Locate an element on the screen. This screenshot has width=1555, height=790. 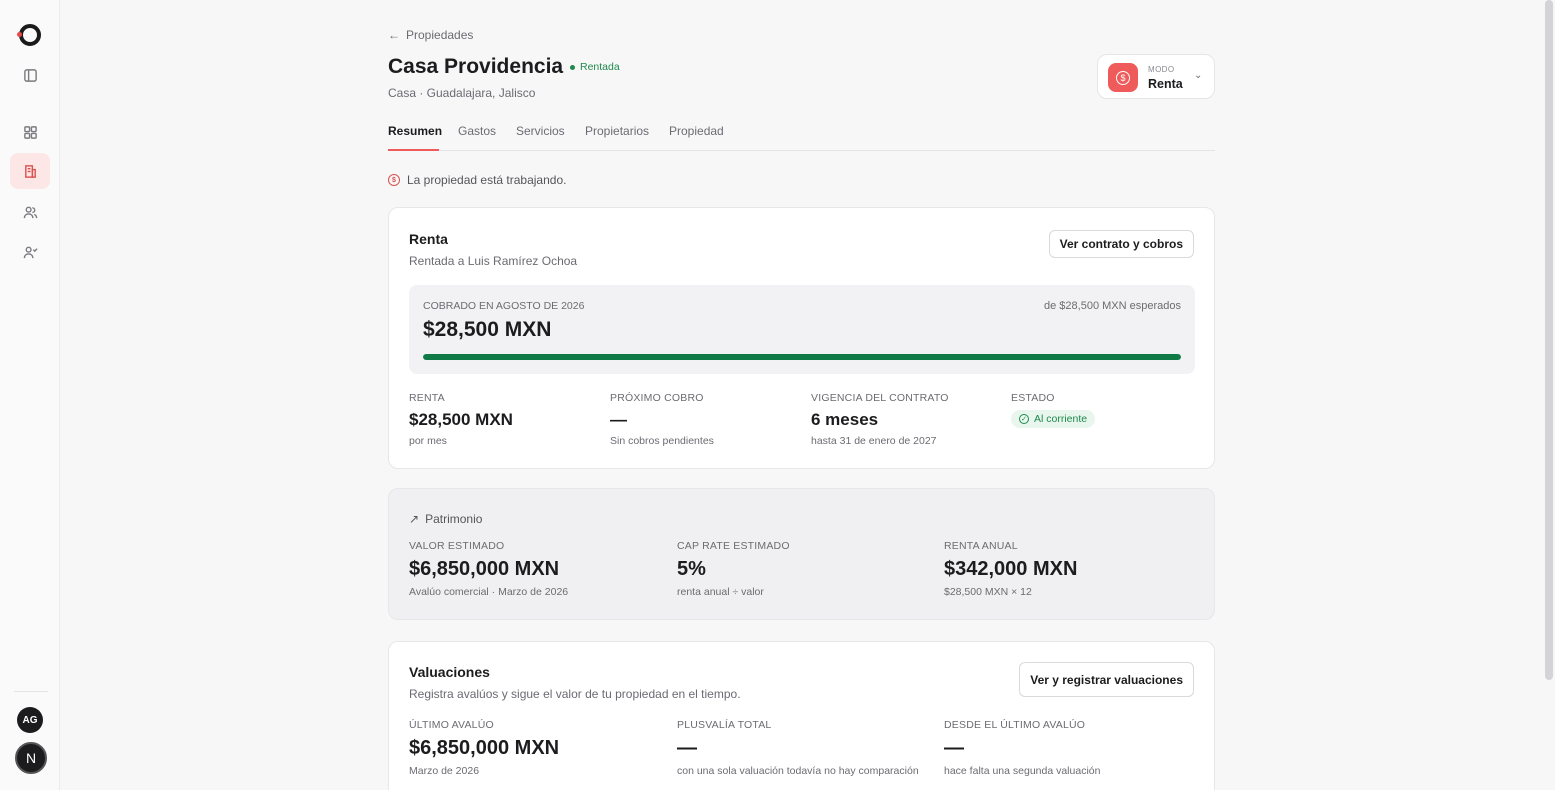
renta-description: Rentada a Luis Ramírez Ochoa is located at coordinates (493, 261).